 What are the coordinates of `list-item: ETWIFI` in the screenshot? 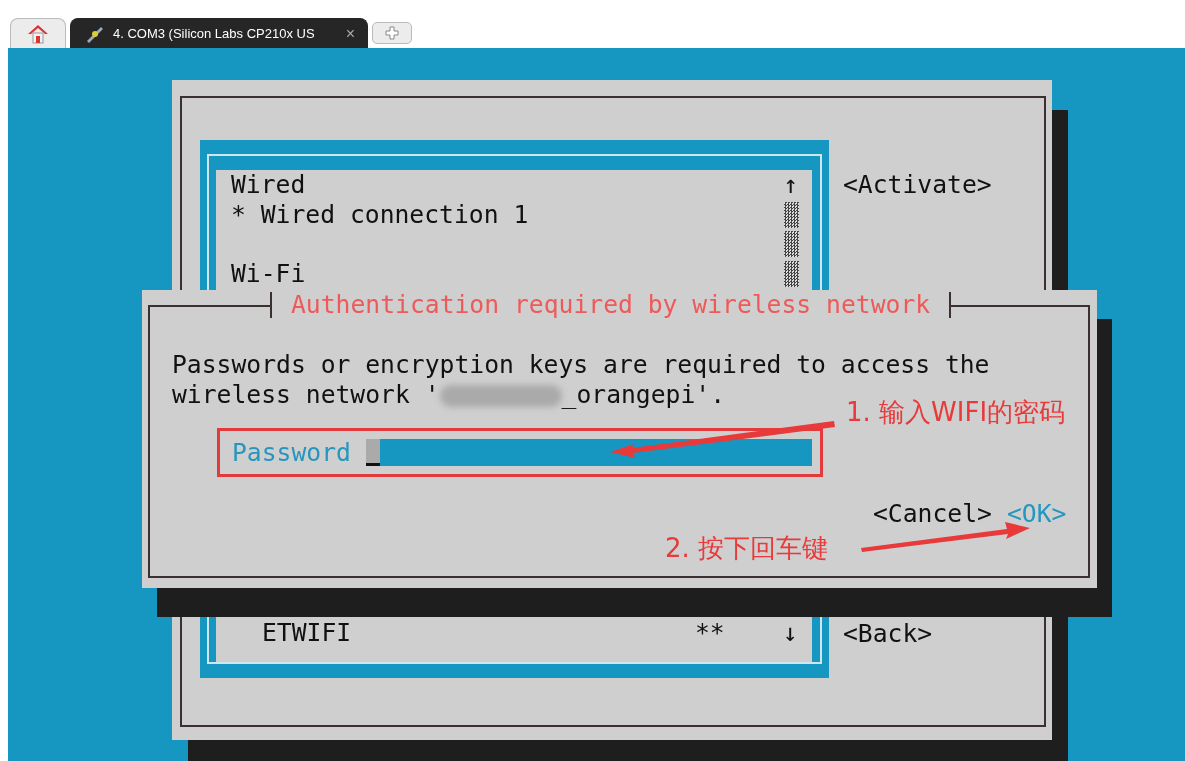 It's located at (478, 633).